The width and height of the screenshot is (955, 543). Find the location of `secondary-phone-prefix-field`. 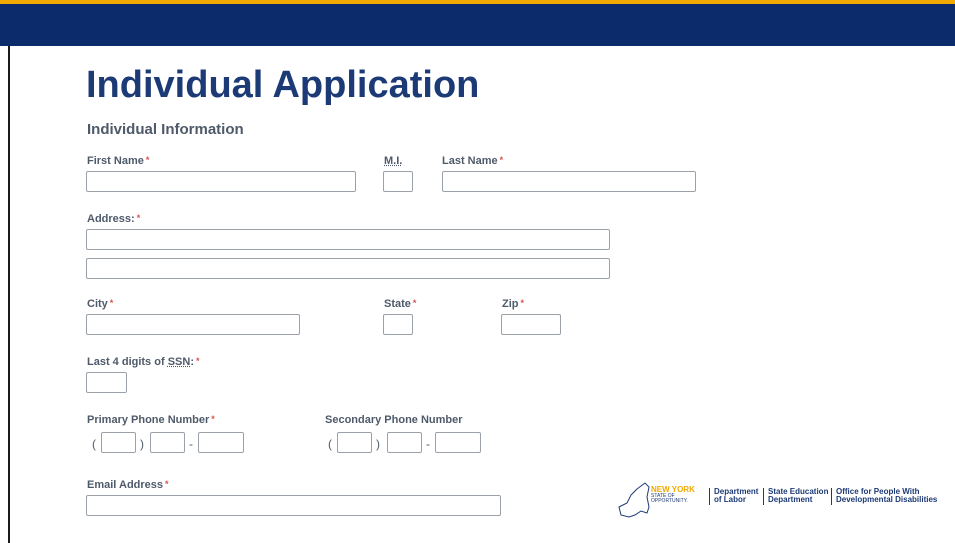

secondary-phone-prefix-field is located at coordinates (404, 442).